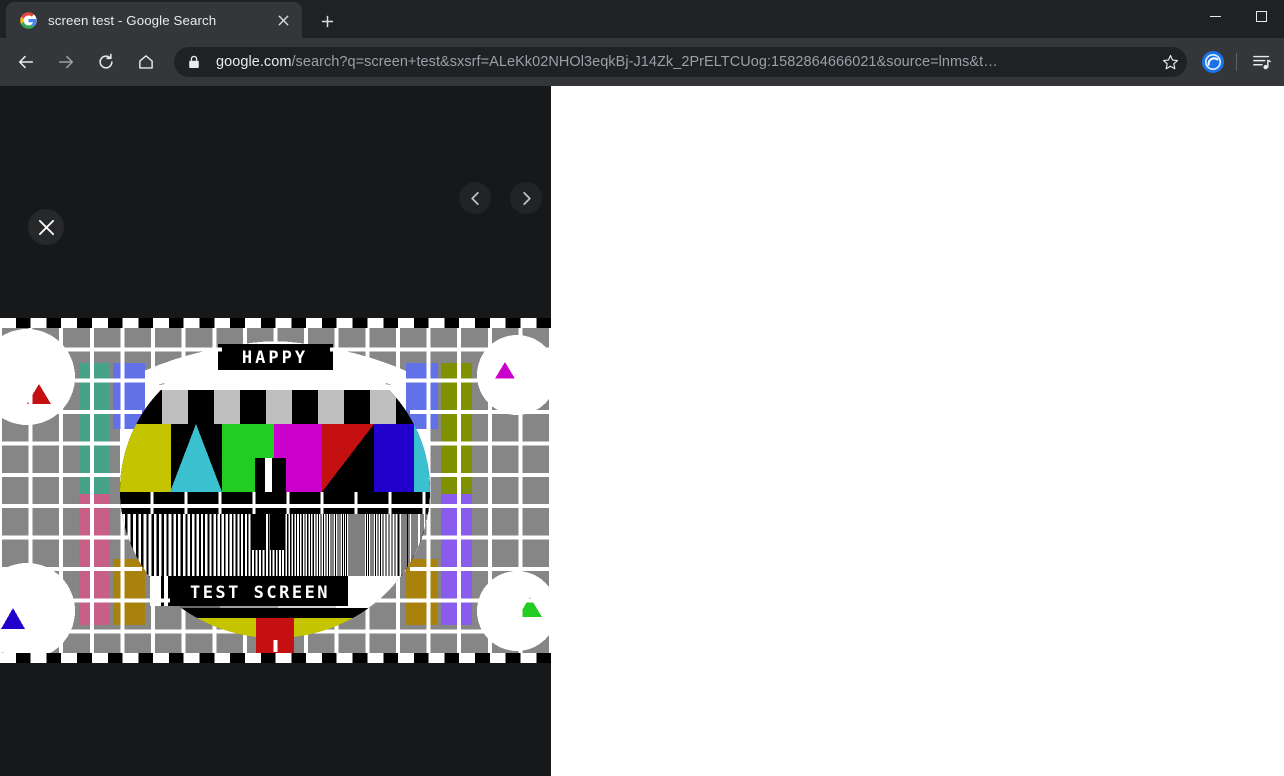  I want to click on lightbox-prev-button, so click(475, 198).